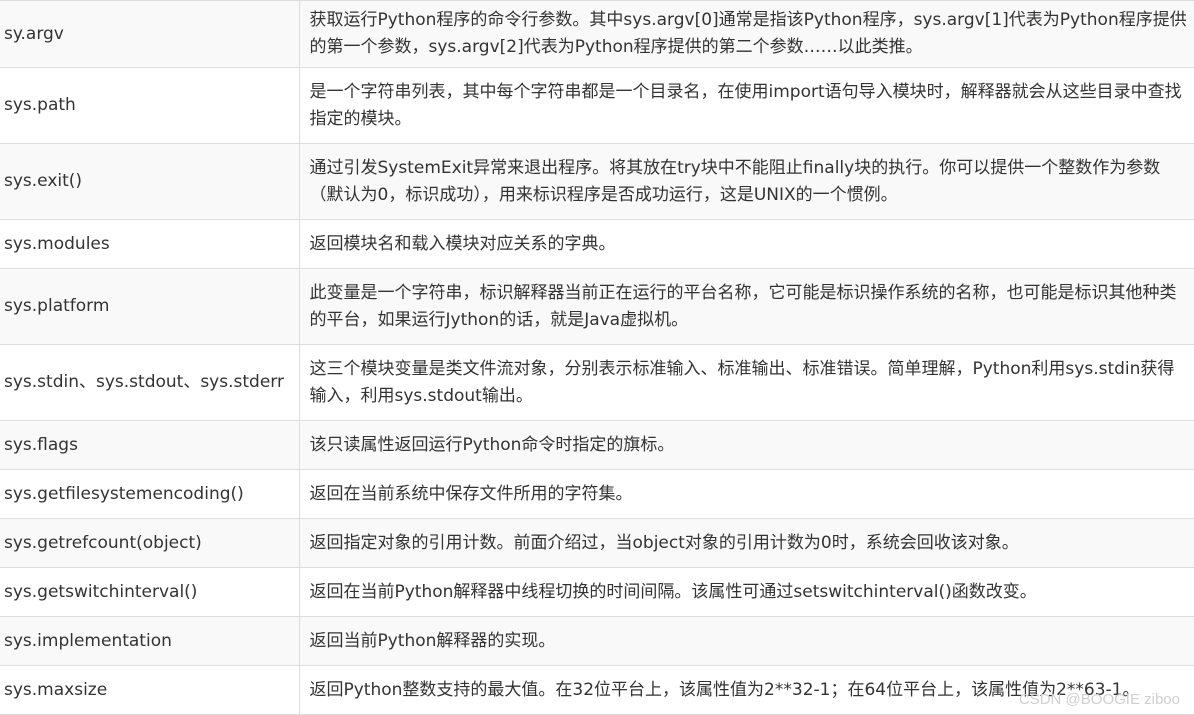 Image resolution: width=1194 pixels, height=715 pixels. What do you see at coordinates (746, 641) in the screenshot?
I see `attr-desc: 返回当前Python解释器的实现。` at bounding box center [746, 641].